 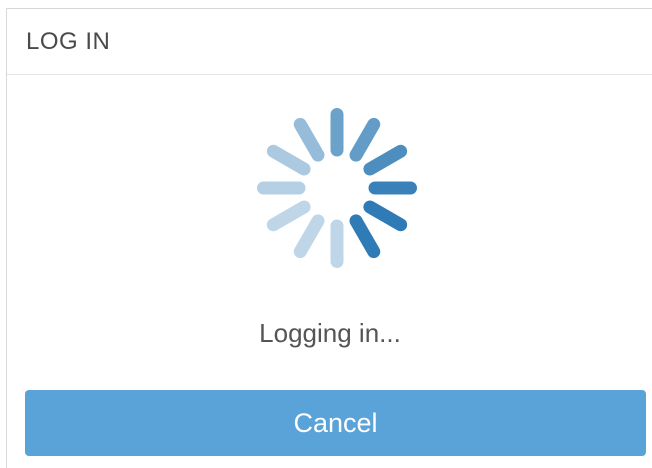 I want to click on dialog-header: LOG IN, so click(x=329, y=42).